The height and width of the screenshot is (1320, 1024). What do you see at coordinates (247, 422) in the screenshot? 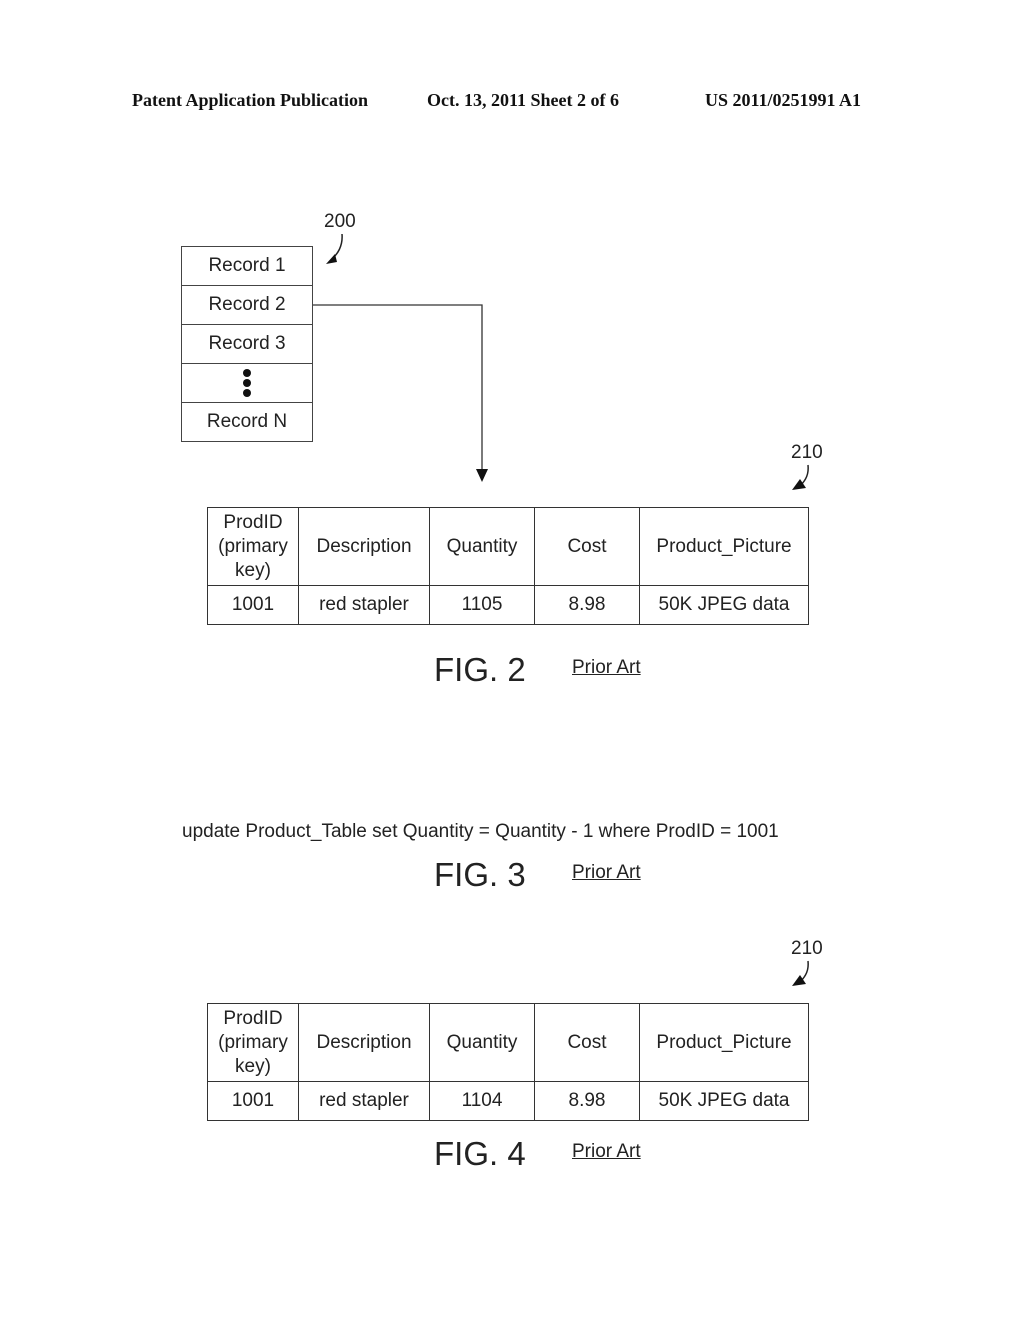
I see `record-item: Record N` at bounding box center [247, 422].